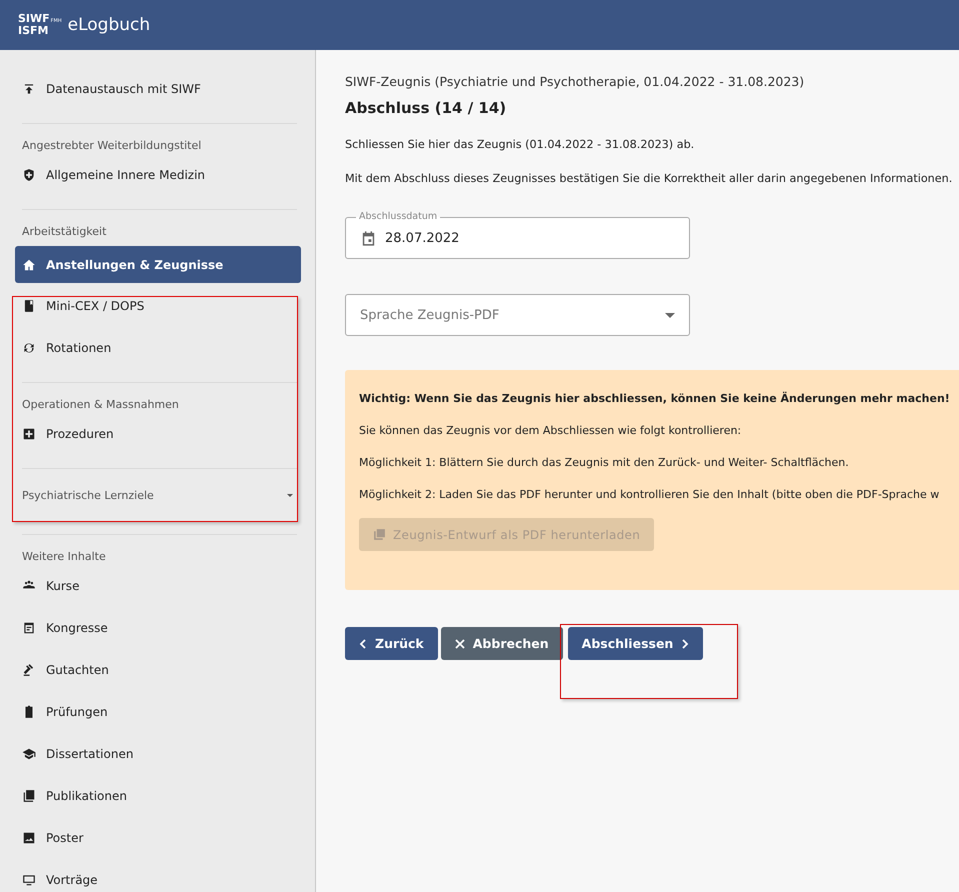 The image size is (959, 892). I want to click on sidebar-item: Poster, so click(157, 838).